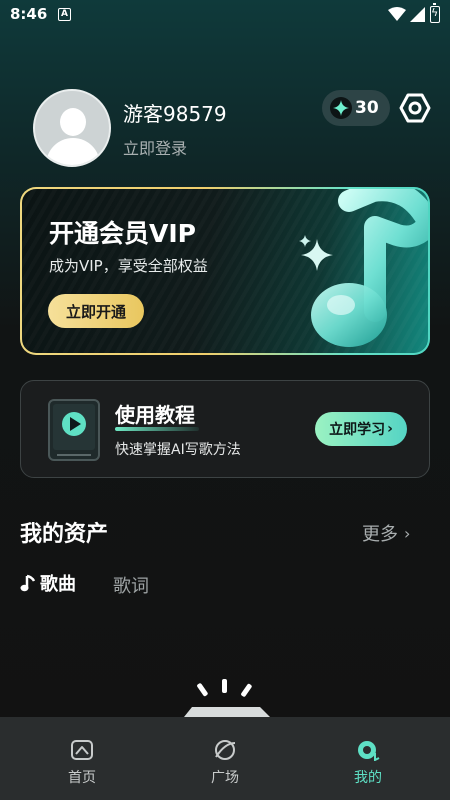 The width and height of the screenshot is (450, 800). I want to click on tab-lyrics: 歌词, so click(131, 585).